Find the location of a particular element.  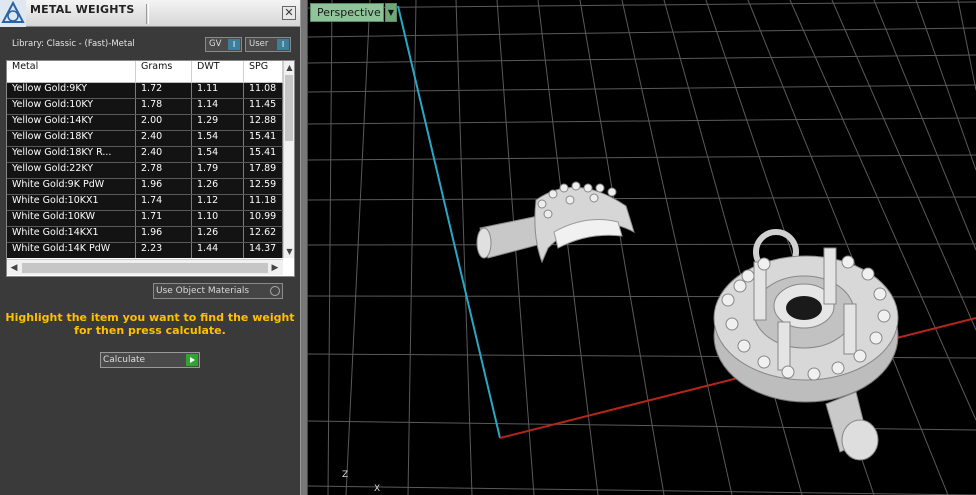

horizontal-scroll-thumb is located at coordinates (145, 268).